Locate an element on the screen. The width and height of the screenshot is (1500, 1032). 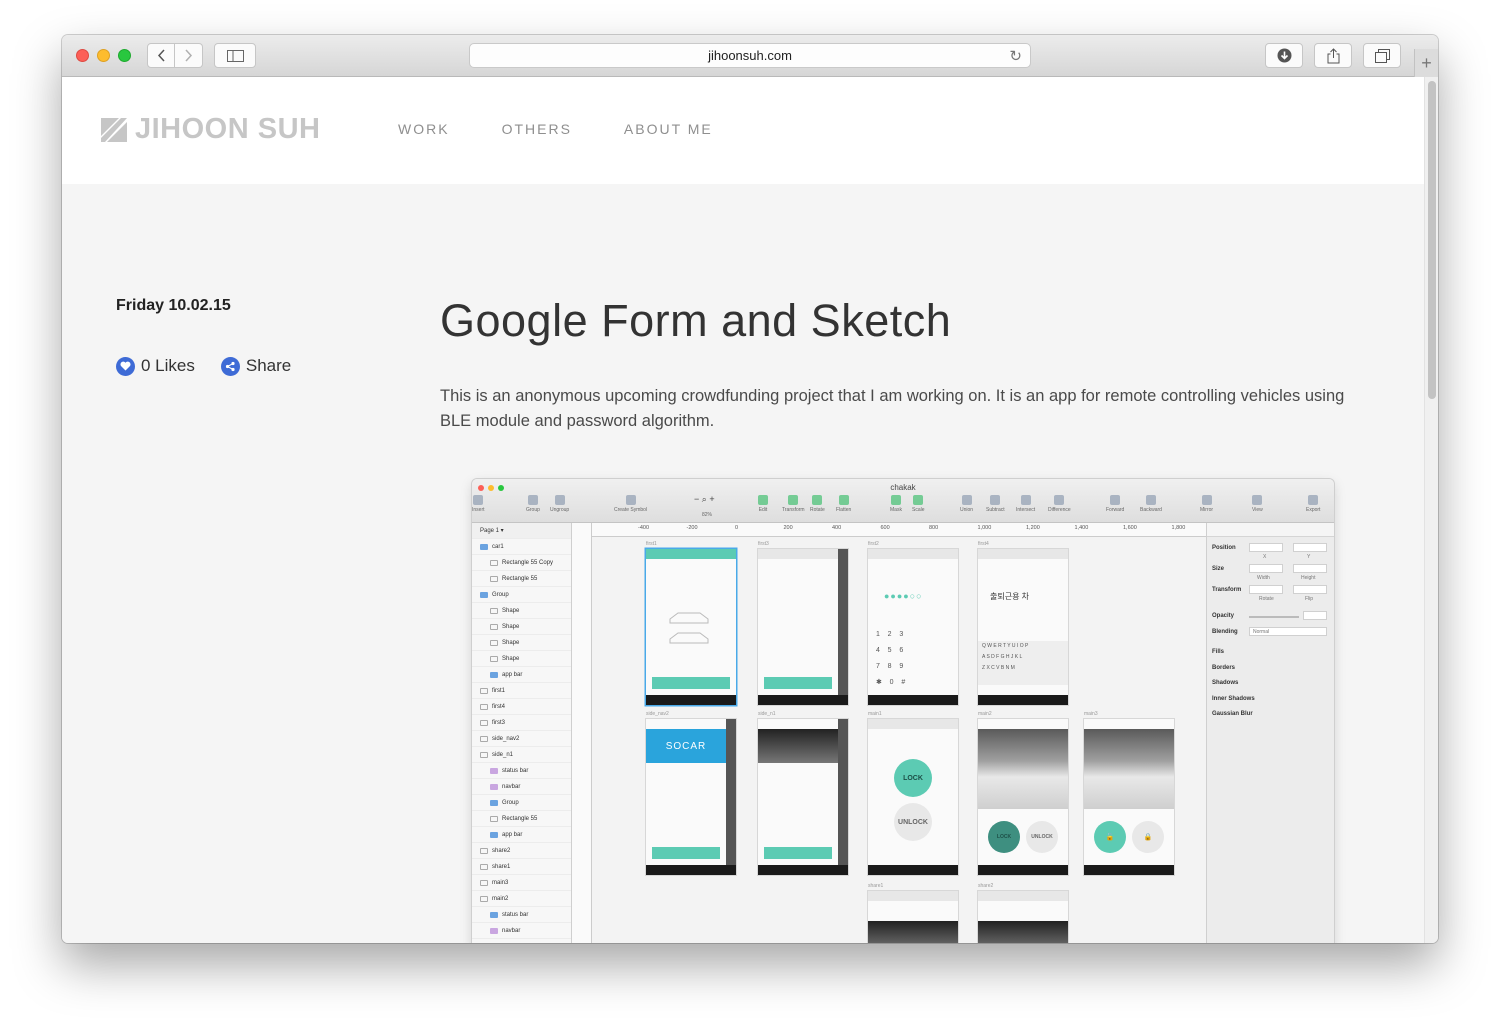
sketch-tool-edit: Edit is located at coordinates (763, 504).